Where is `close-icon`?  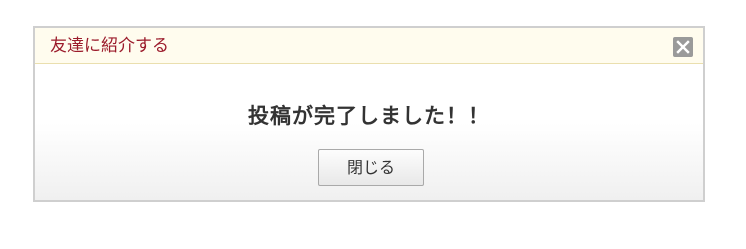 close-icon is located at coordinates (683, 47).